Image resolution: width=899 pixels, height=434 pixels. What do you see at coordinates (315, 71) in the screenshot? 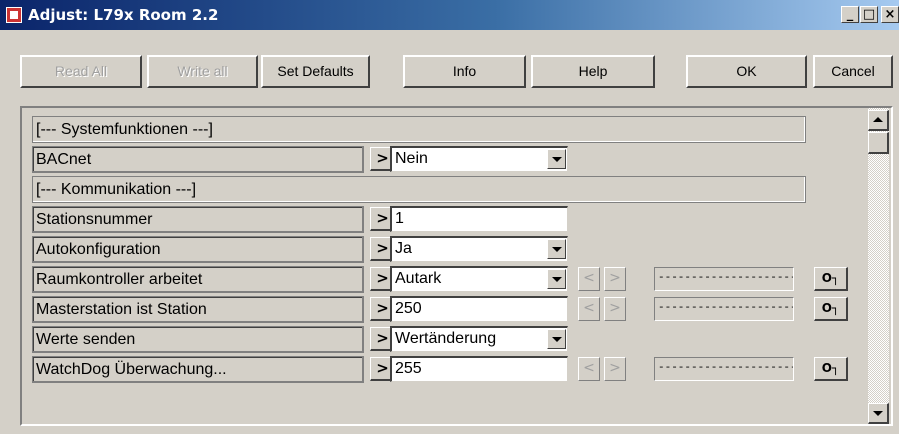
I see `set-defaults-button: Set Defaults` at bounding box center [315, 71].